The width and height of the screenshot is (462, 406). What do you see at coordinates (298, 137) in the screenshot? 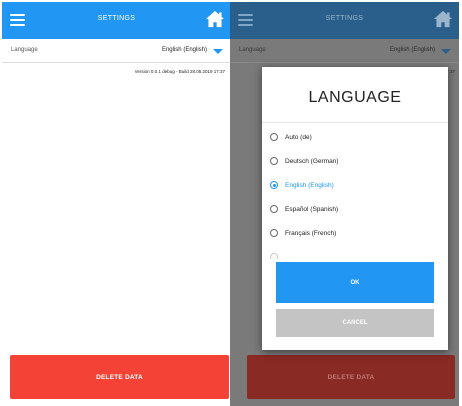
I see `option-label: Auto (de)` at bounding box center [298, 137].